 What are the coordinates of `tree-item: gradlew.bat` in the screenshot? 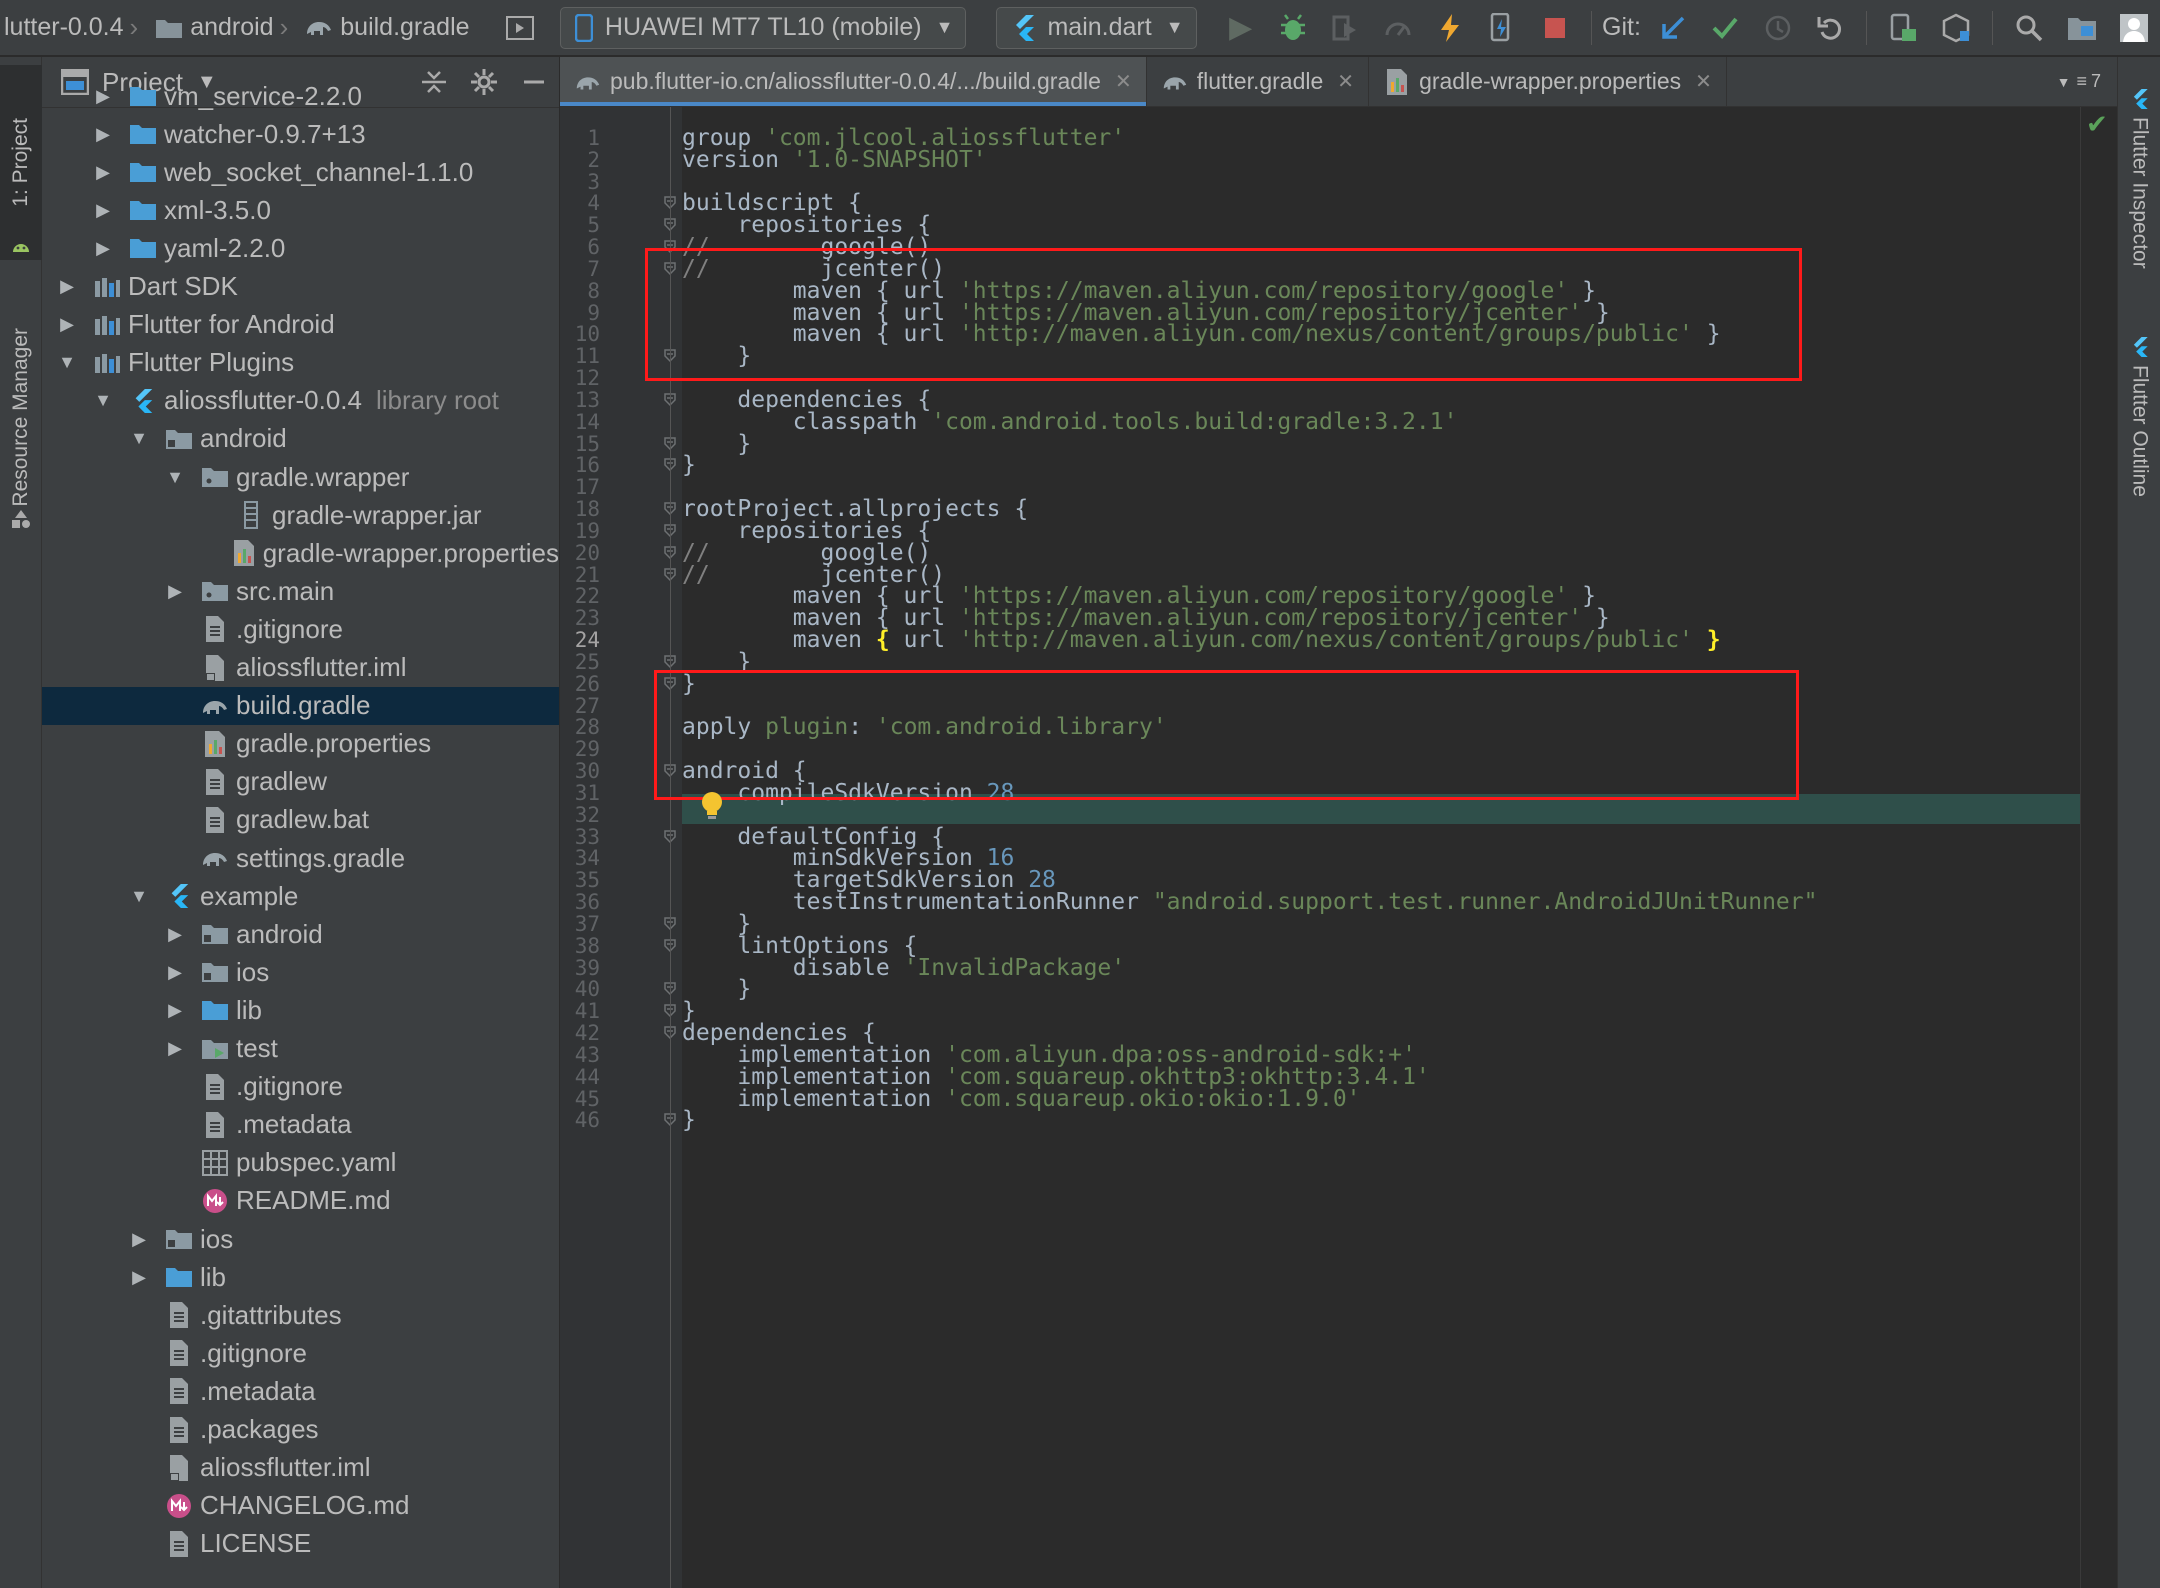 It's located at (300, 820).